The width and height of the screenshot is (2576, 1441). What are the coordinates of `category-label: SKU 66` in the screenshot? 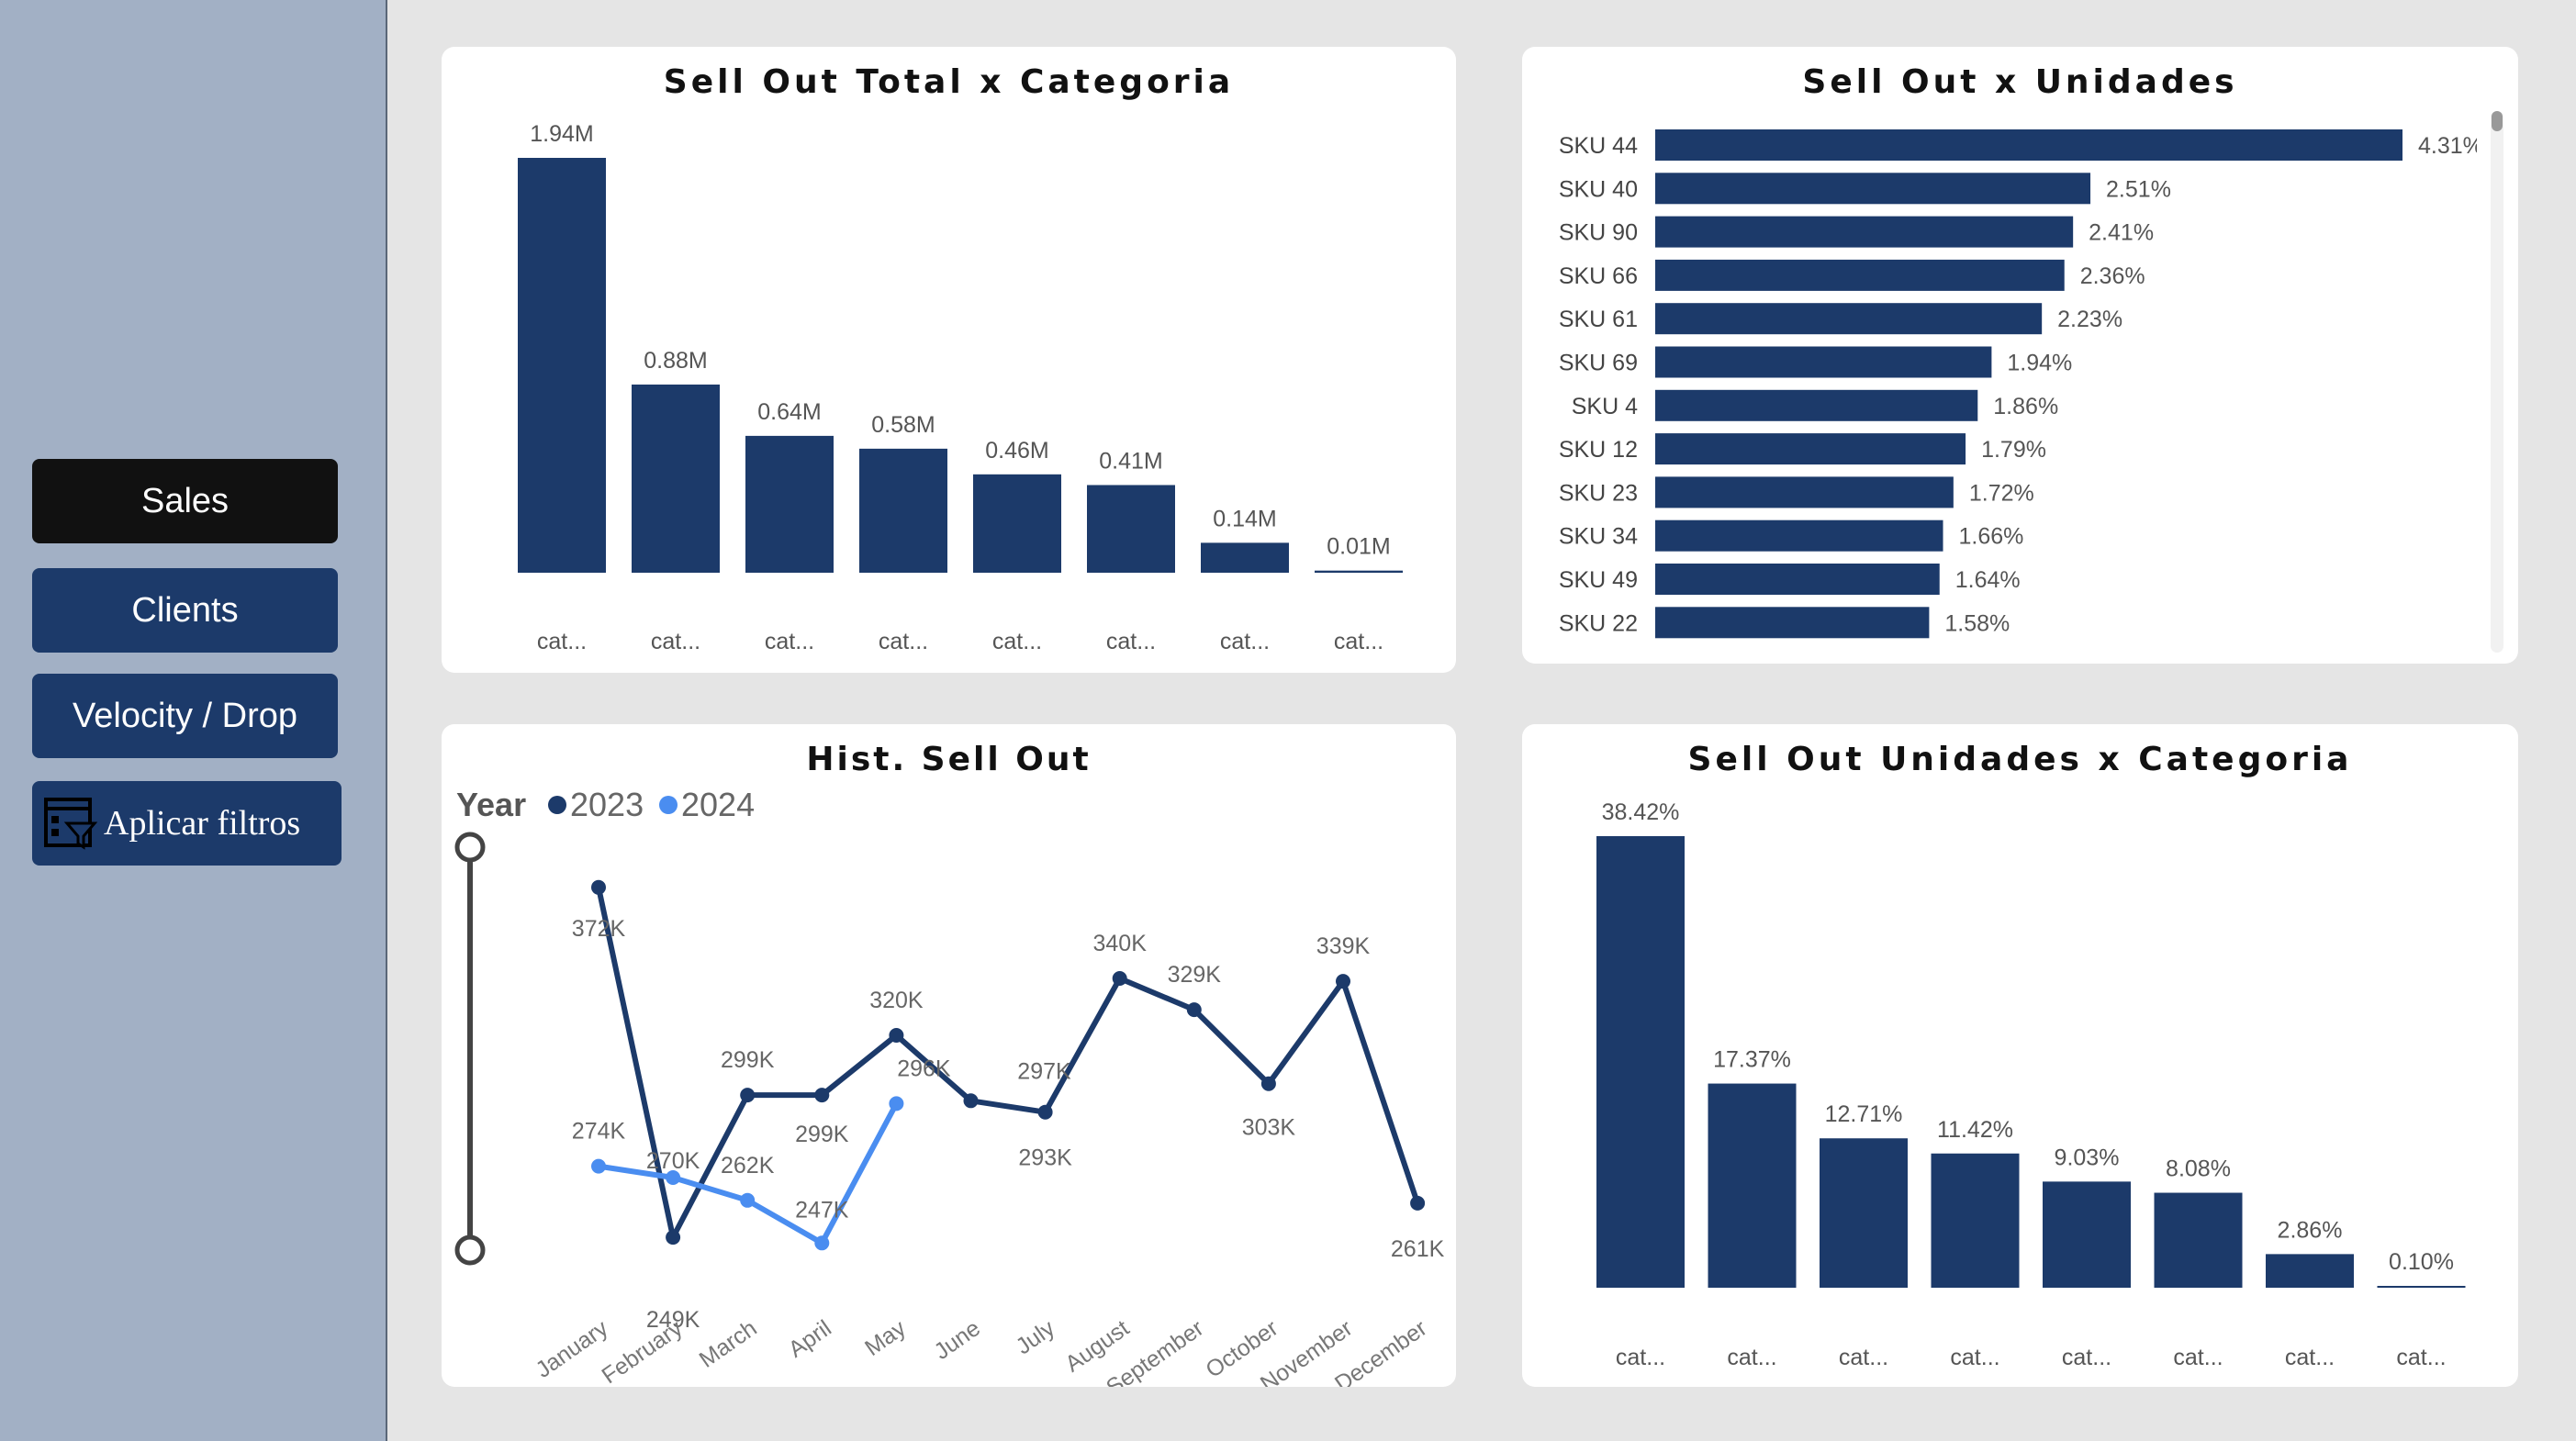 It's located at (1598, 276).